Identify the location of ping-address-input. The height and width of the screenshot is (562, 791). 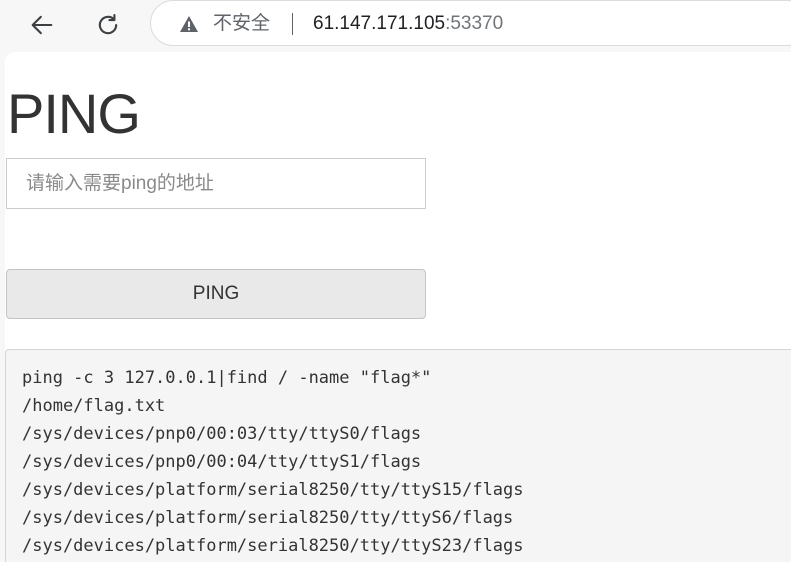
(216, 183).